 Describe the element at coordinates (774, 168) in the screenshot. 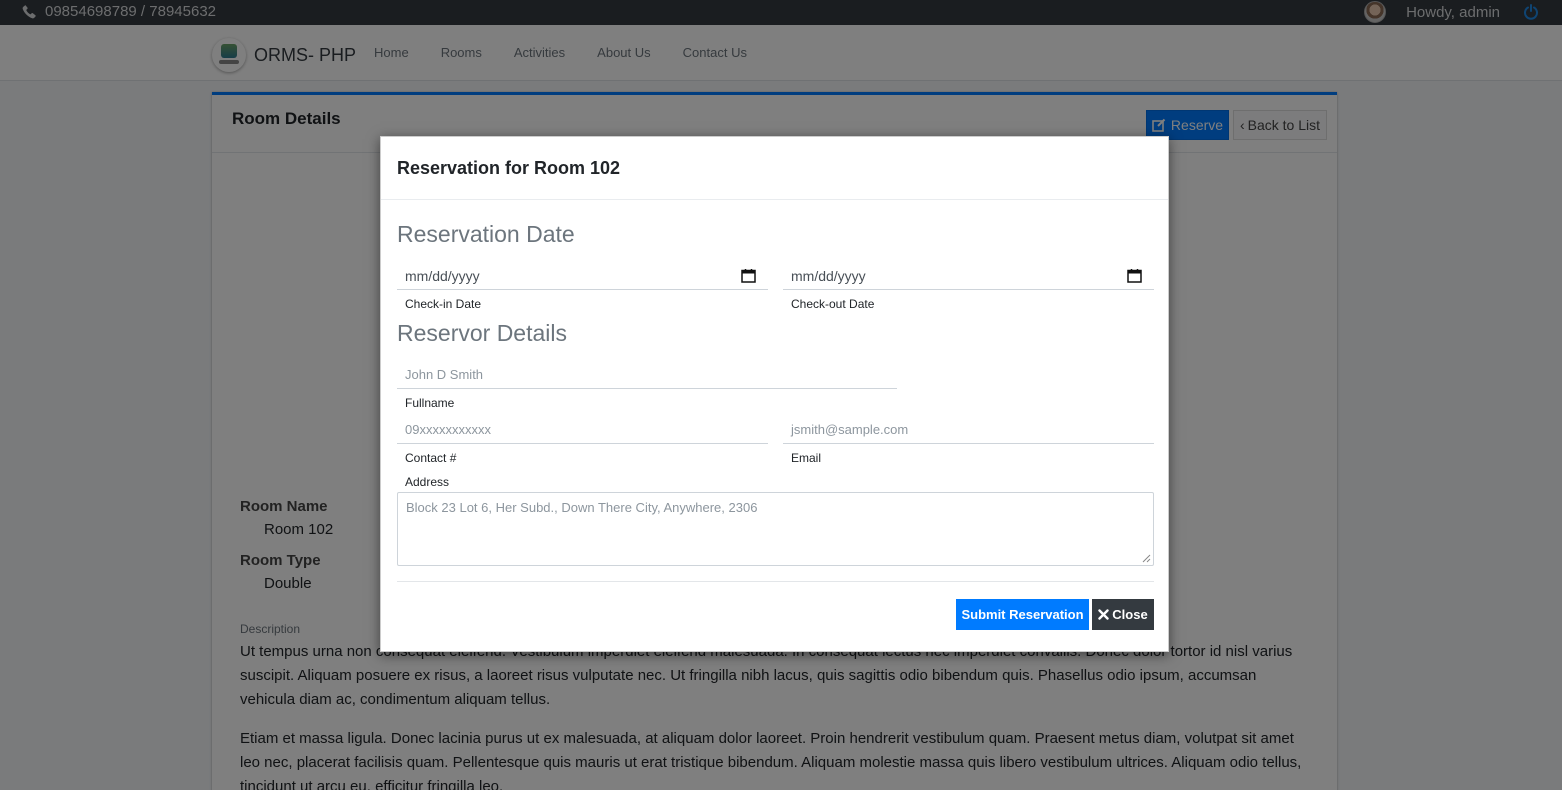

I see `modal-header: Reservation for Room 102` at that location.